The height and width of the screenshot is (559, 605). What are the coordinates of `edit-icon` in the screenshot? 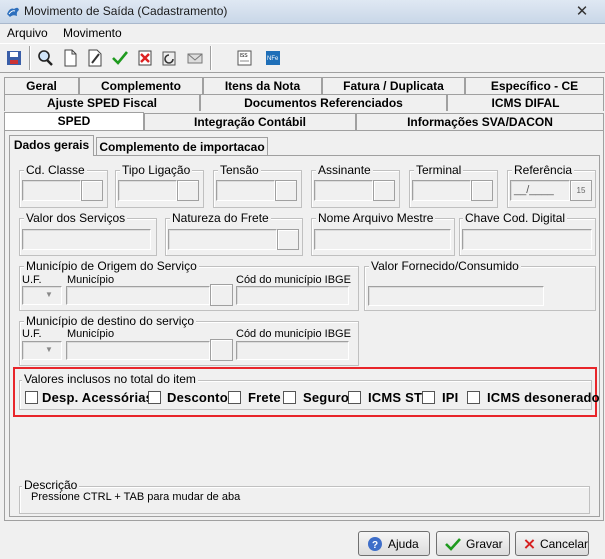 It's located at (95, 58).